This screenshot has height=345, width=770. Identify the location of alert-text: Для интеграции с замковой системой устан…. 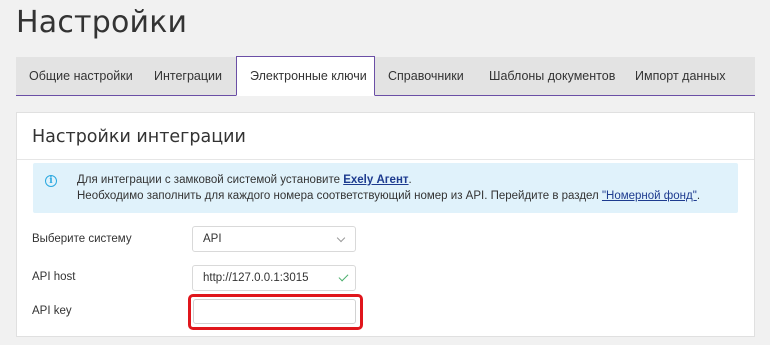
(210, 180).